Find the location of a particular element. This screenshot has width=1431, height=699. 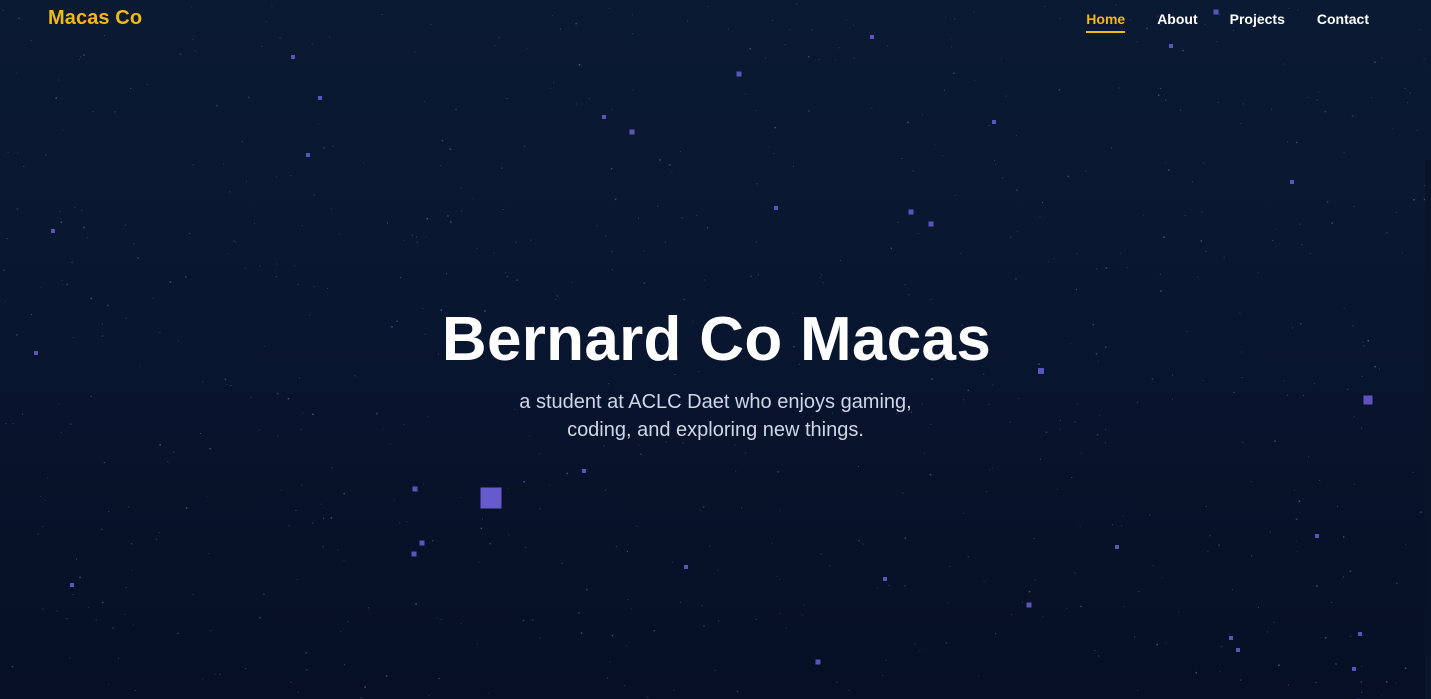

nav-about-link: About is located at coordinates (1177, 21).